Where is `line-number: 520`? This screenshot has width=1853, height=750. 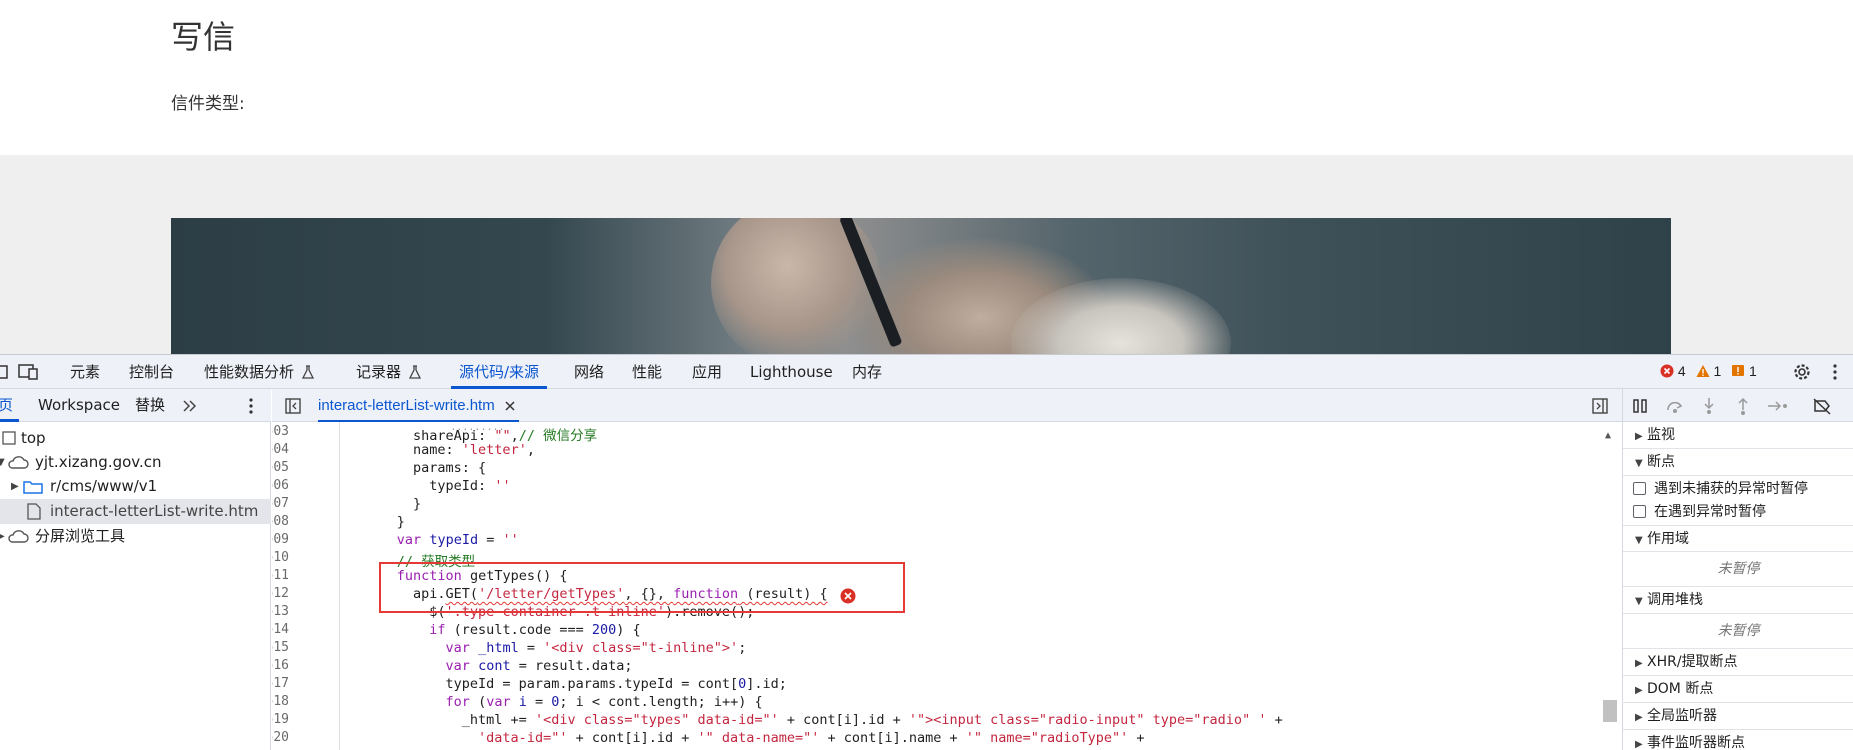 line-number: 520 is located at coordinates (280, 737).